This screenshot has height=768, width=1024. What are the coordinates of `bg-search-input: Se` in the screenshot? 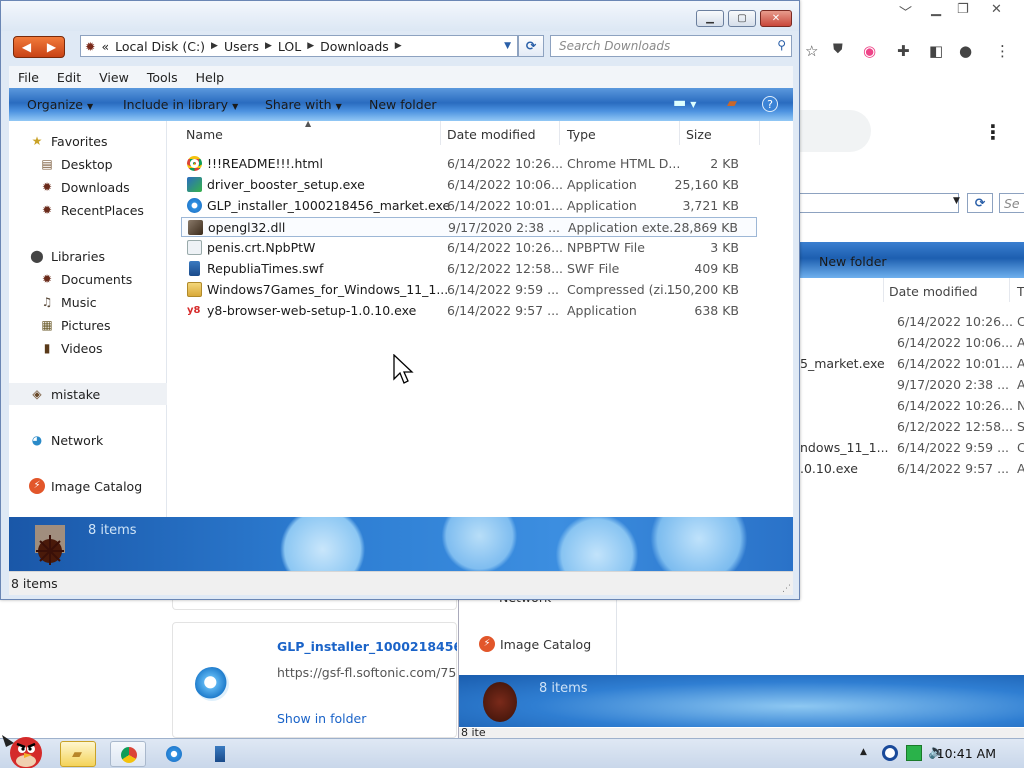 It's located at (1011, 203).